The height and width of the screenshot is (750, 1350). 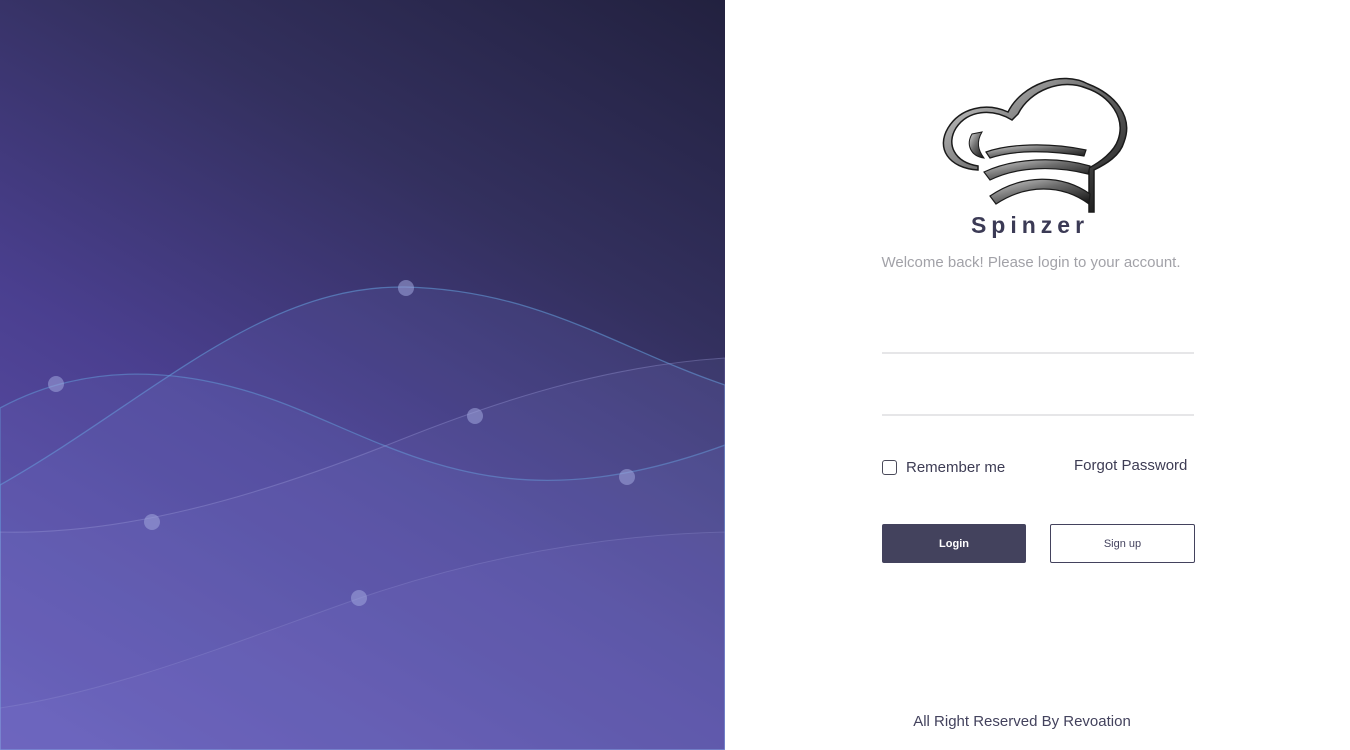 I want to click on chef-hat-icon, so click(x=1034, y=144).